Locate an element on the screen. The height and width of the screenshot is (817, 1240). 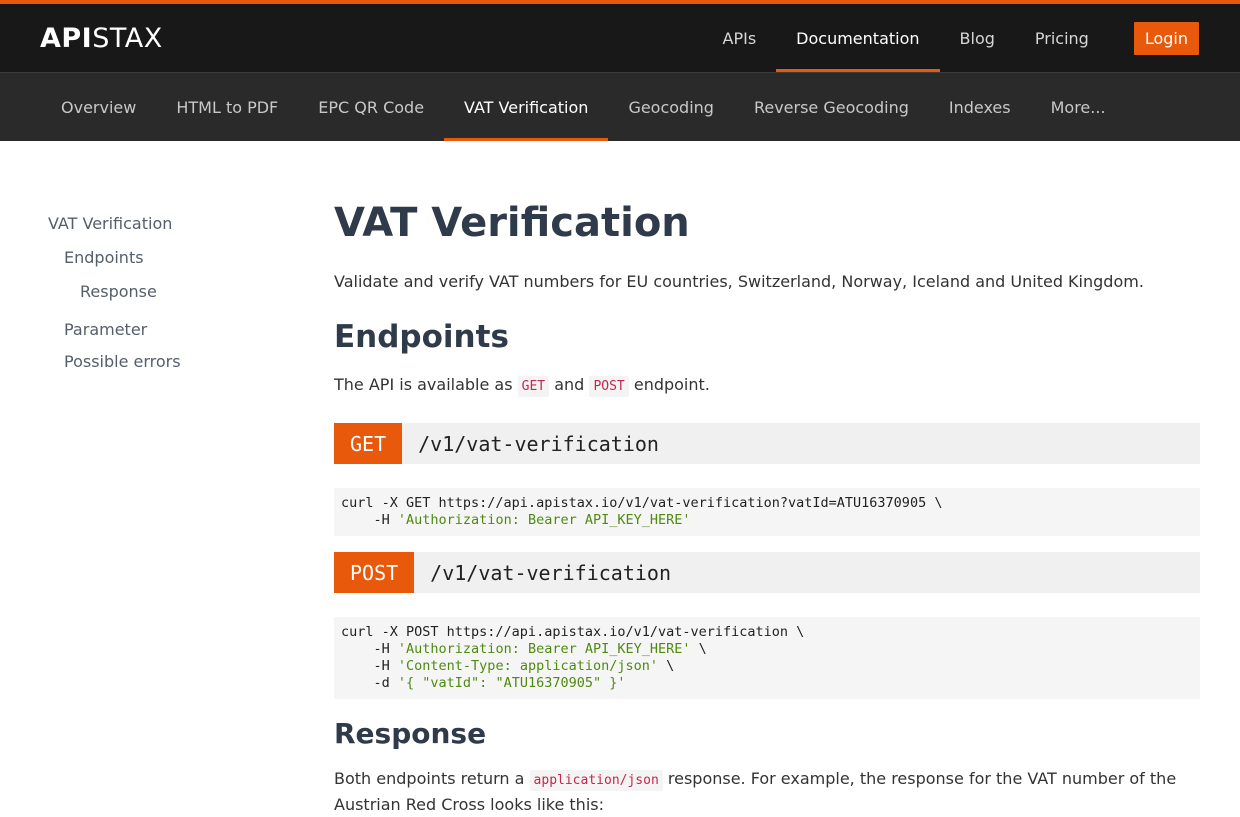
logo-stax-text: STAX is located at coordinates (127, 38).